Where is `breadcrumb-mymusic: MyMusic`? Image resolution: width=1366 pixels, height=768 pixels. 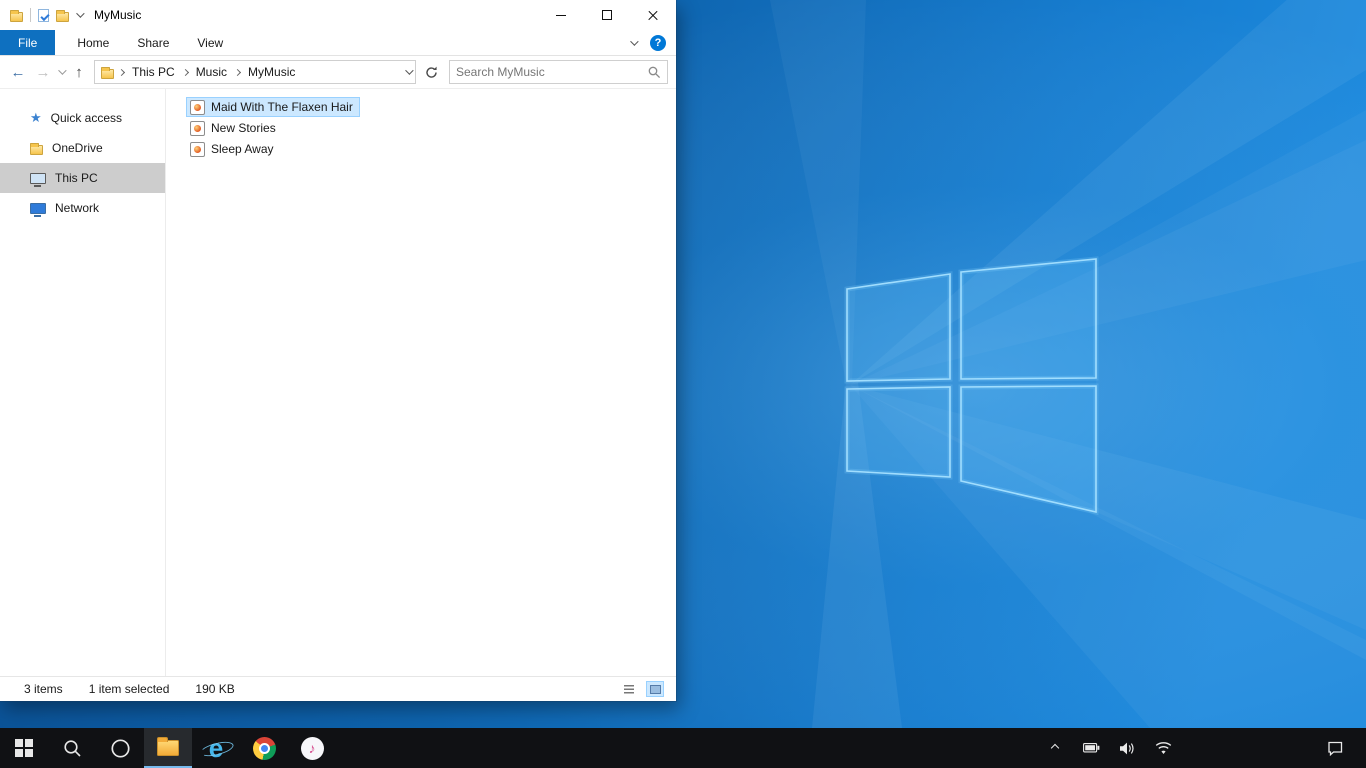
breadcrumb-mymusic: MyMusic is located at coordinates (271, 72).